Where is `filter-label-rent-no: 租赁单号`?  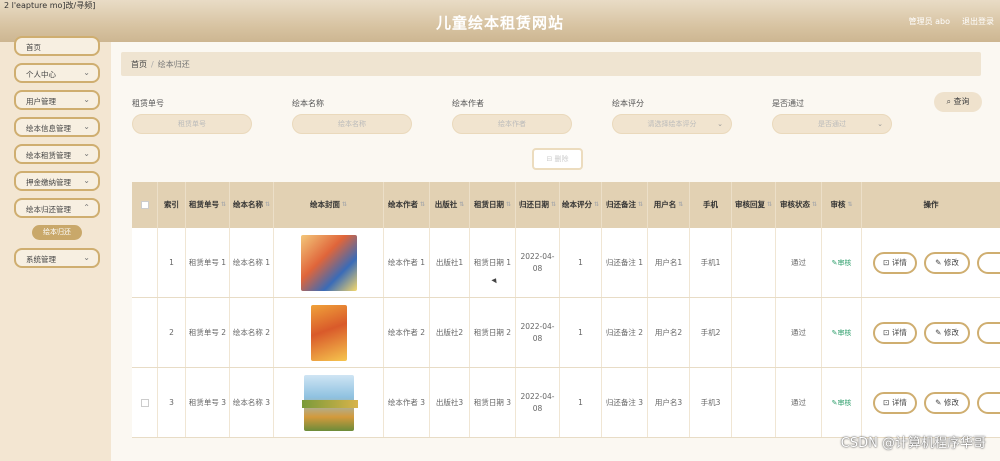 filter-label-rent-no: 租赁单号 is located at coordinates (148, 103).